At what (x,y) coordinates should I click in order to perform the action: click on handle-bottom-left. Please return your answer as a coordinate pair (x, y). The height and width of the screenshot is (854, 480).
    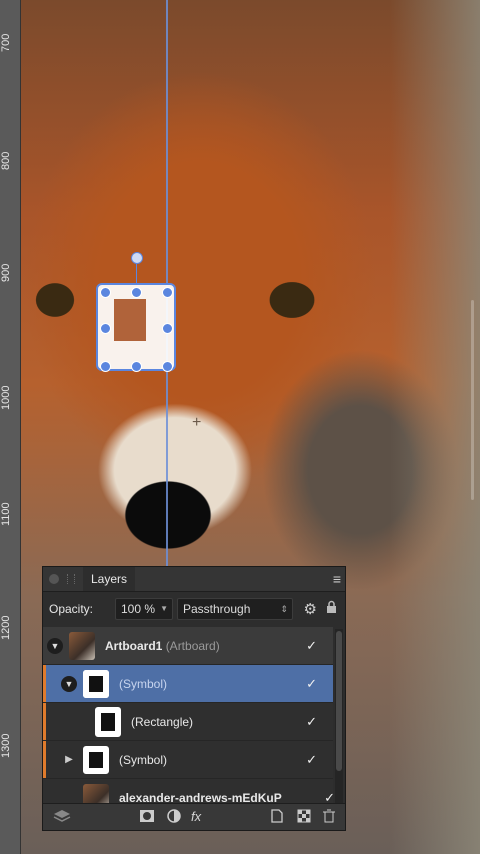
    Looking at the image, I should click on (105, 366).